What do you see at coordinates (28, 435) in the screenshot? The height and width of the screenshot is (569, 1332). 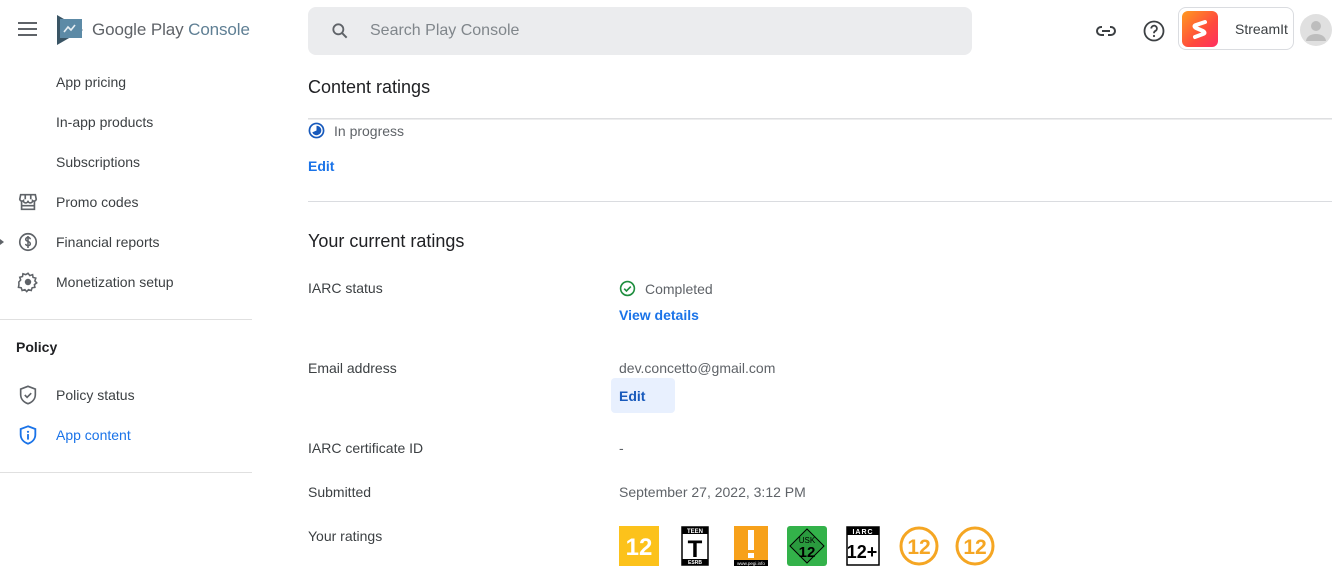 I see `shield-info-icon` at bounding box center [28, 435].